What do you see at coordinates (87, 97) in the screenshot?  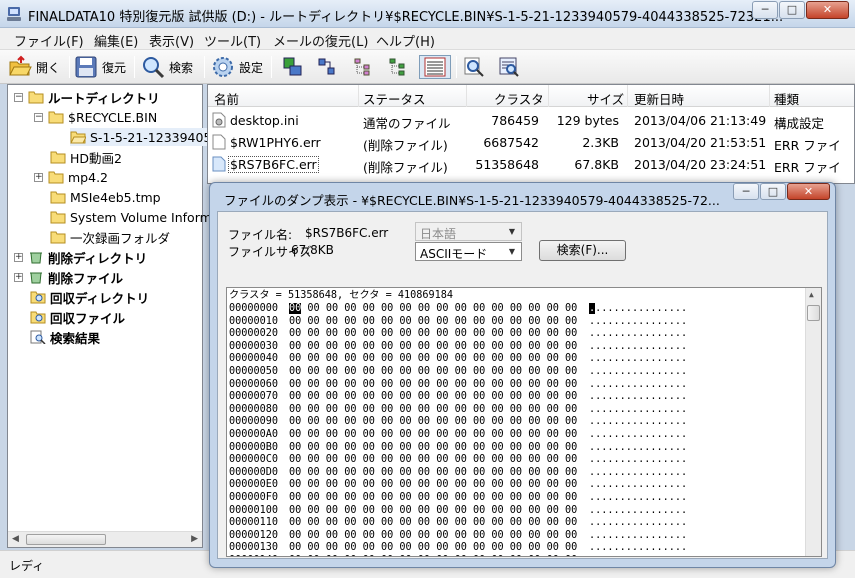 I see `tree-item-root: − ルートディレクトリ` at bounding box center [87, 97].